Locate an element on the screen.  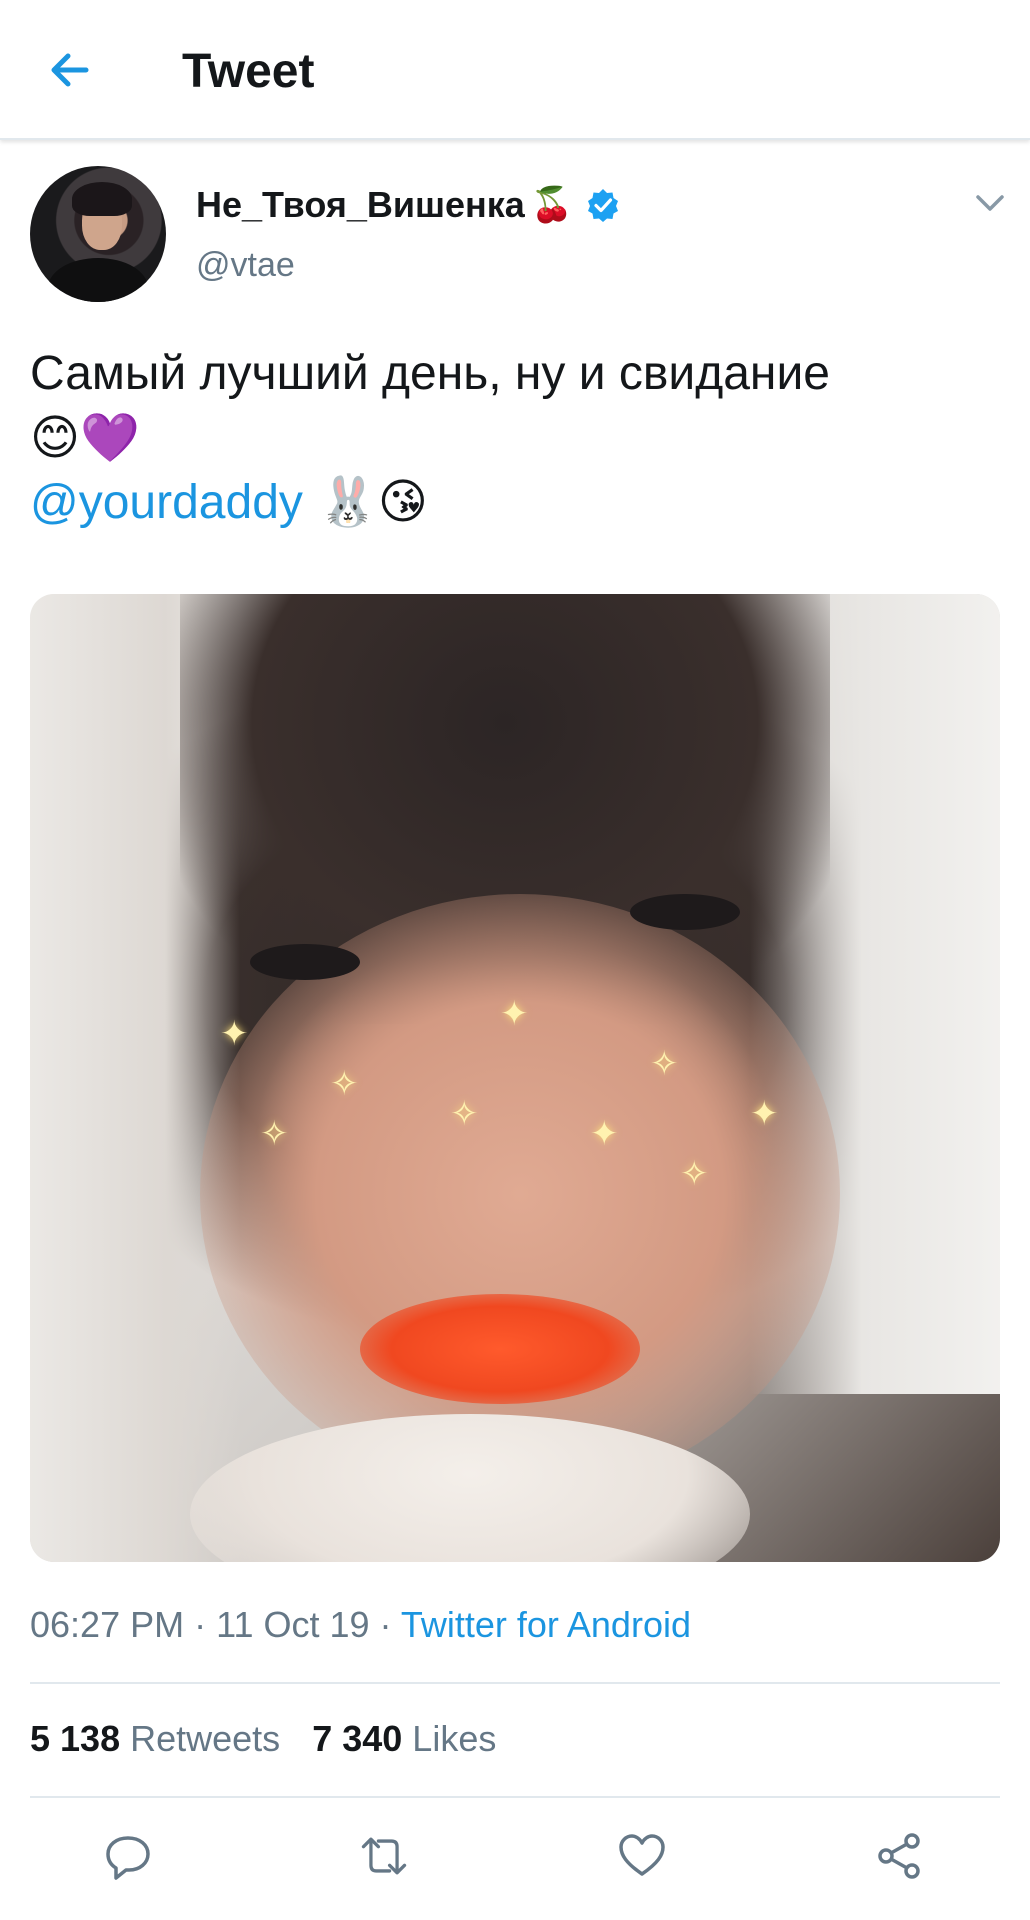
retweet-button is located at coordinates (384, 1856).